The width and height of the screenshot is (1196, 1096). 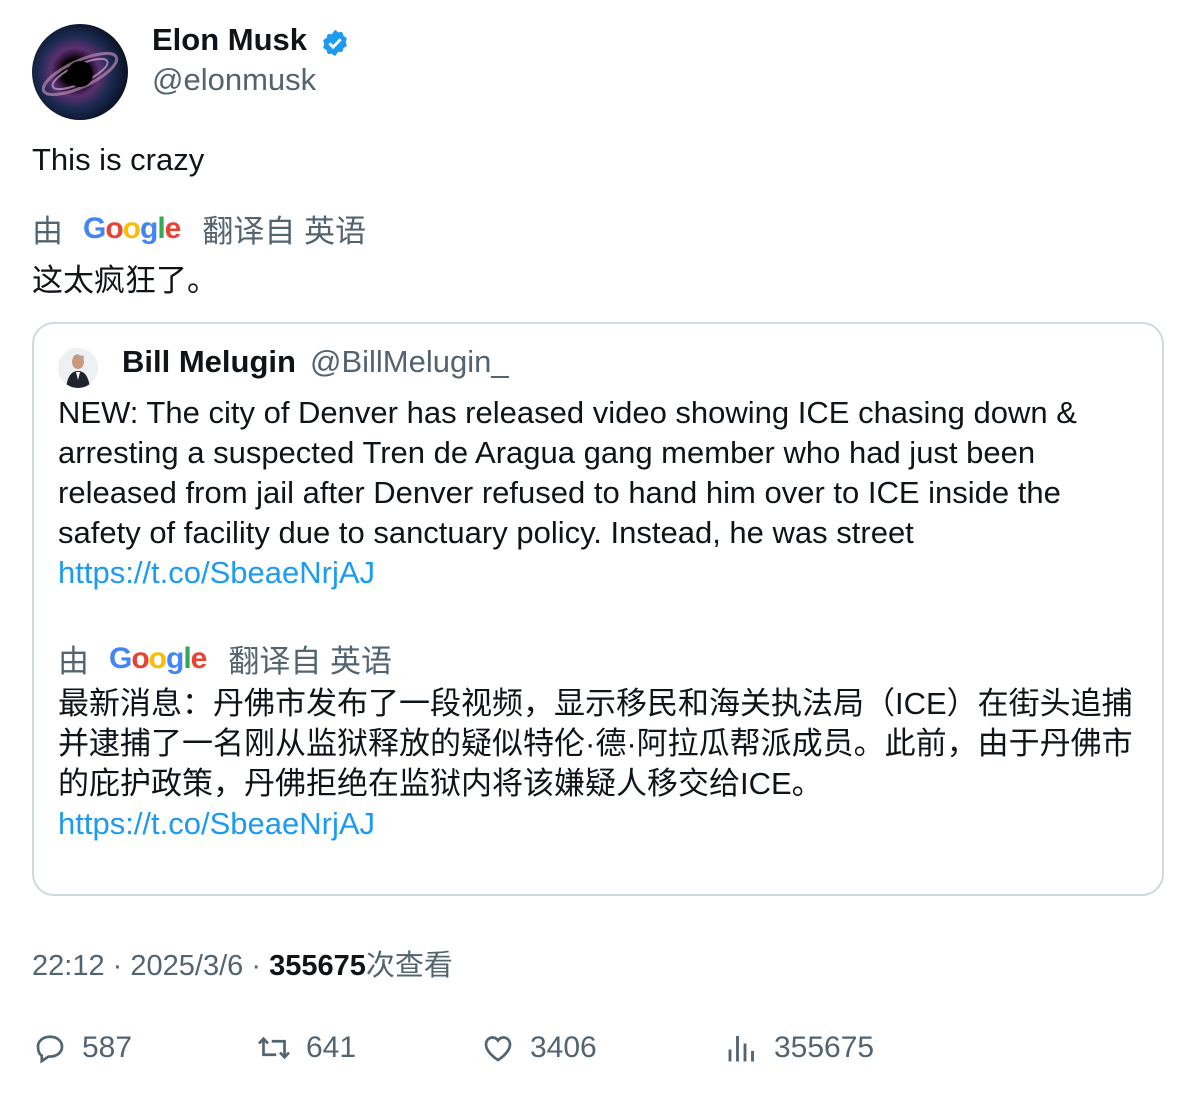 What do you see at coordinates (498, 1049) in the screenshot?
I see `heart-icon` at bounding box center [498, 1049].